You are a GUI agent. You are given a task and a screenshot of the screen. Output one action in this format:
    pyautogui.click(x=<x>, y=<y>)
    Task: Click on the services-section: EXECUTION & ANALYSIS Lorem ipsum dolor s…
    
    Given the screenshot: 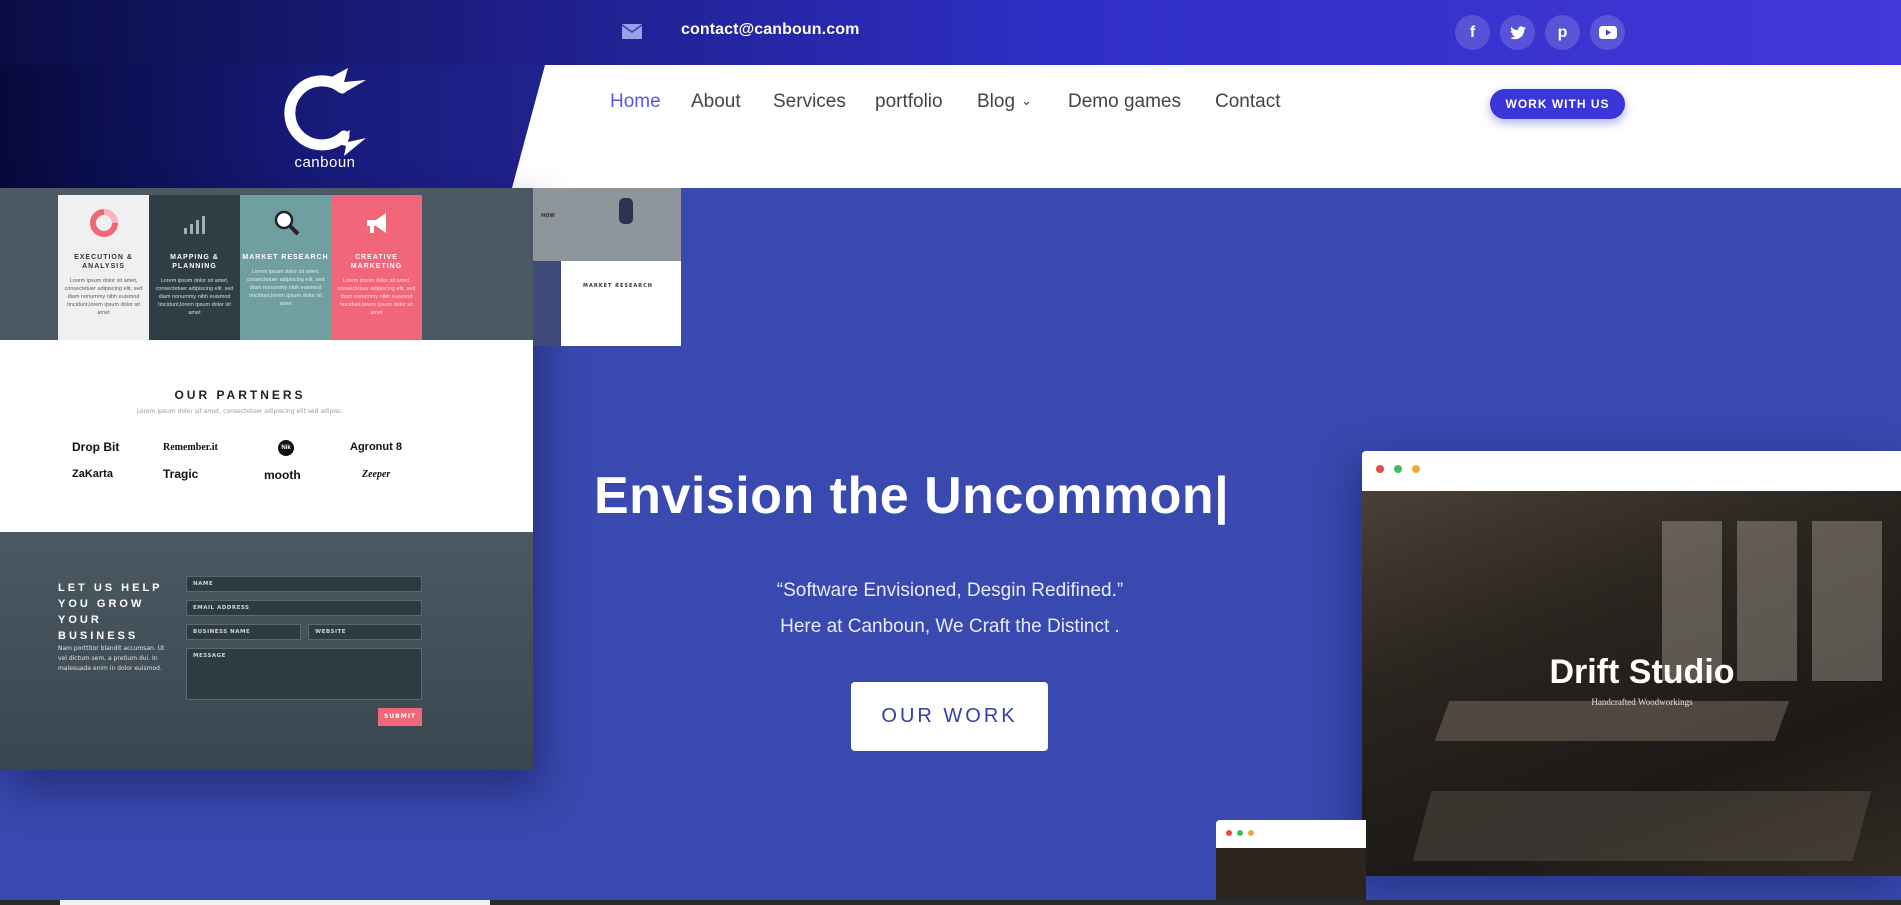 What is the action you would take?
    pyautogui.click(x=266, y=264)
    